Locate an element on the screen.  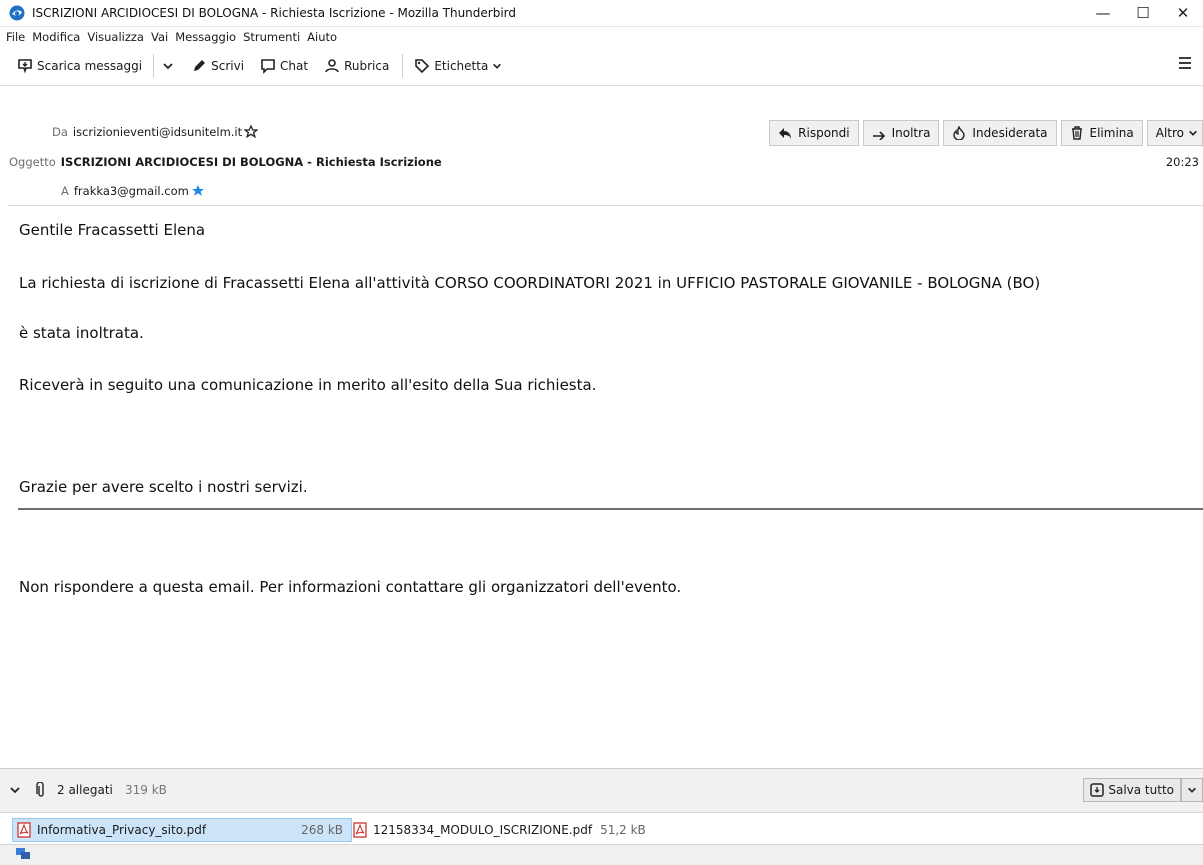
horizontal-rule is located at coordinates (610, 509).